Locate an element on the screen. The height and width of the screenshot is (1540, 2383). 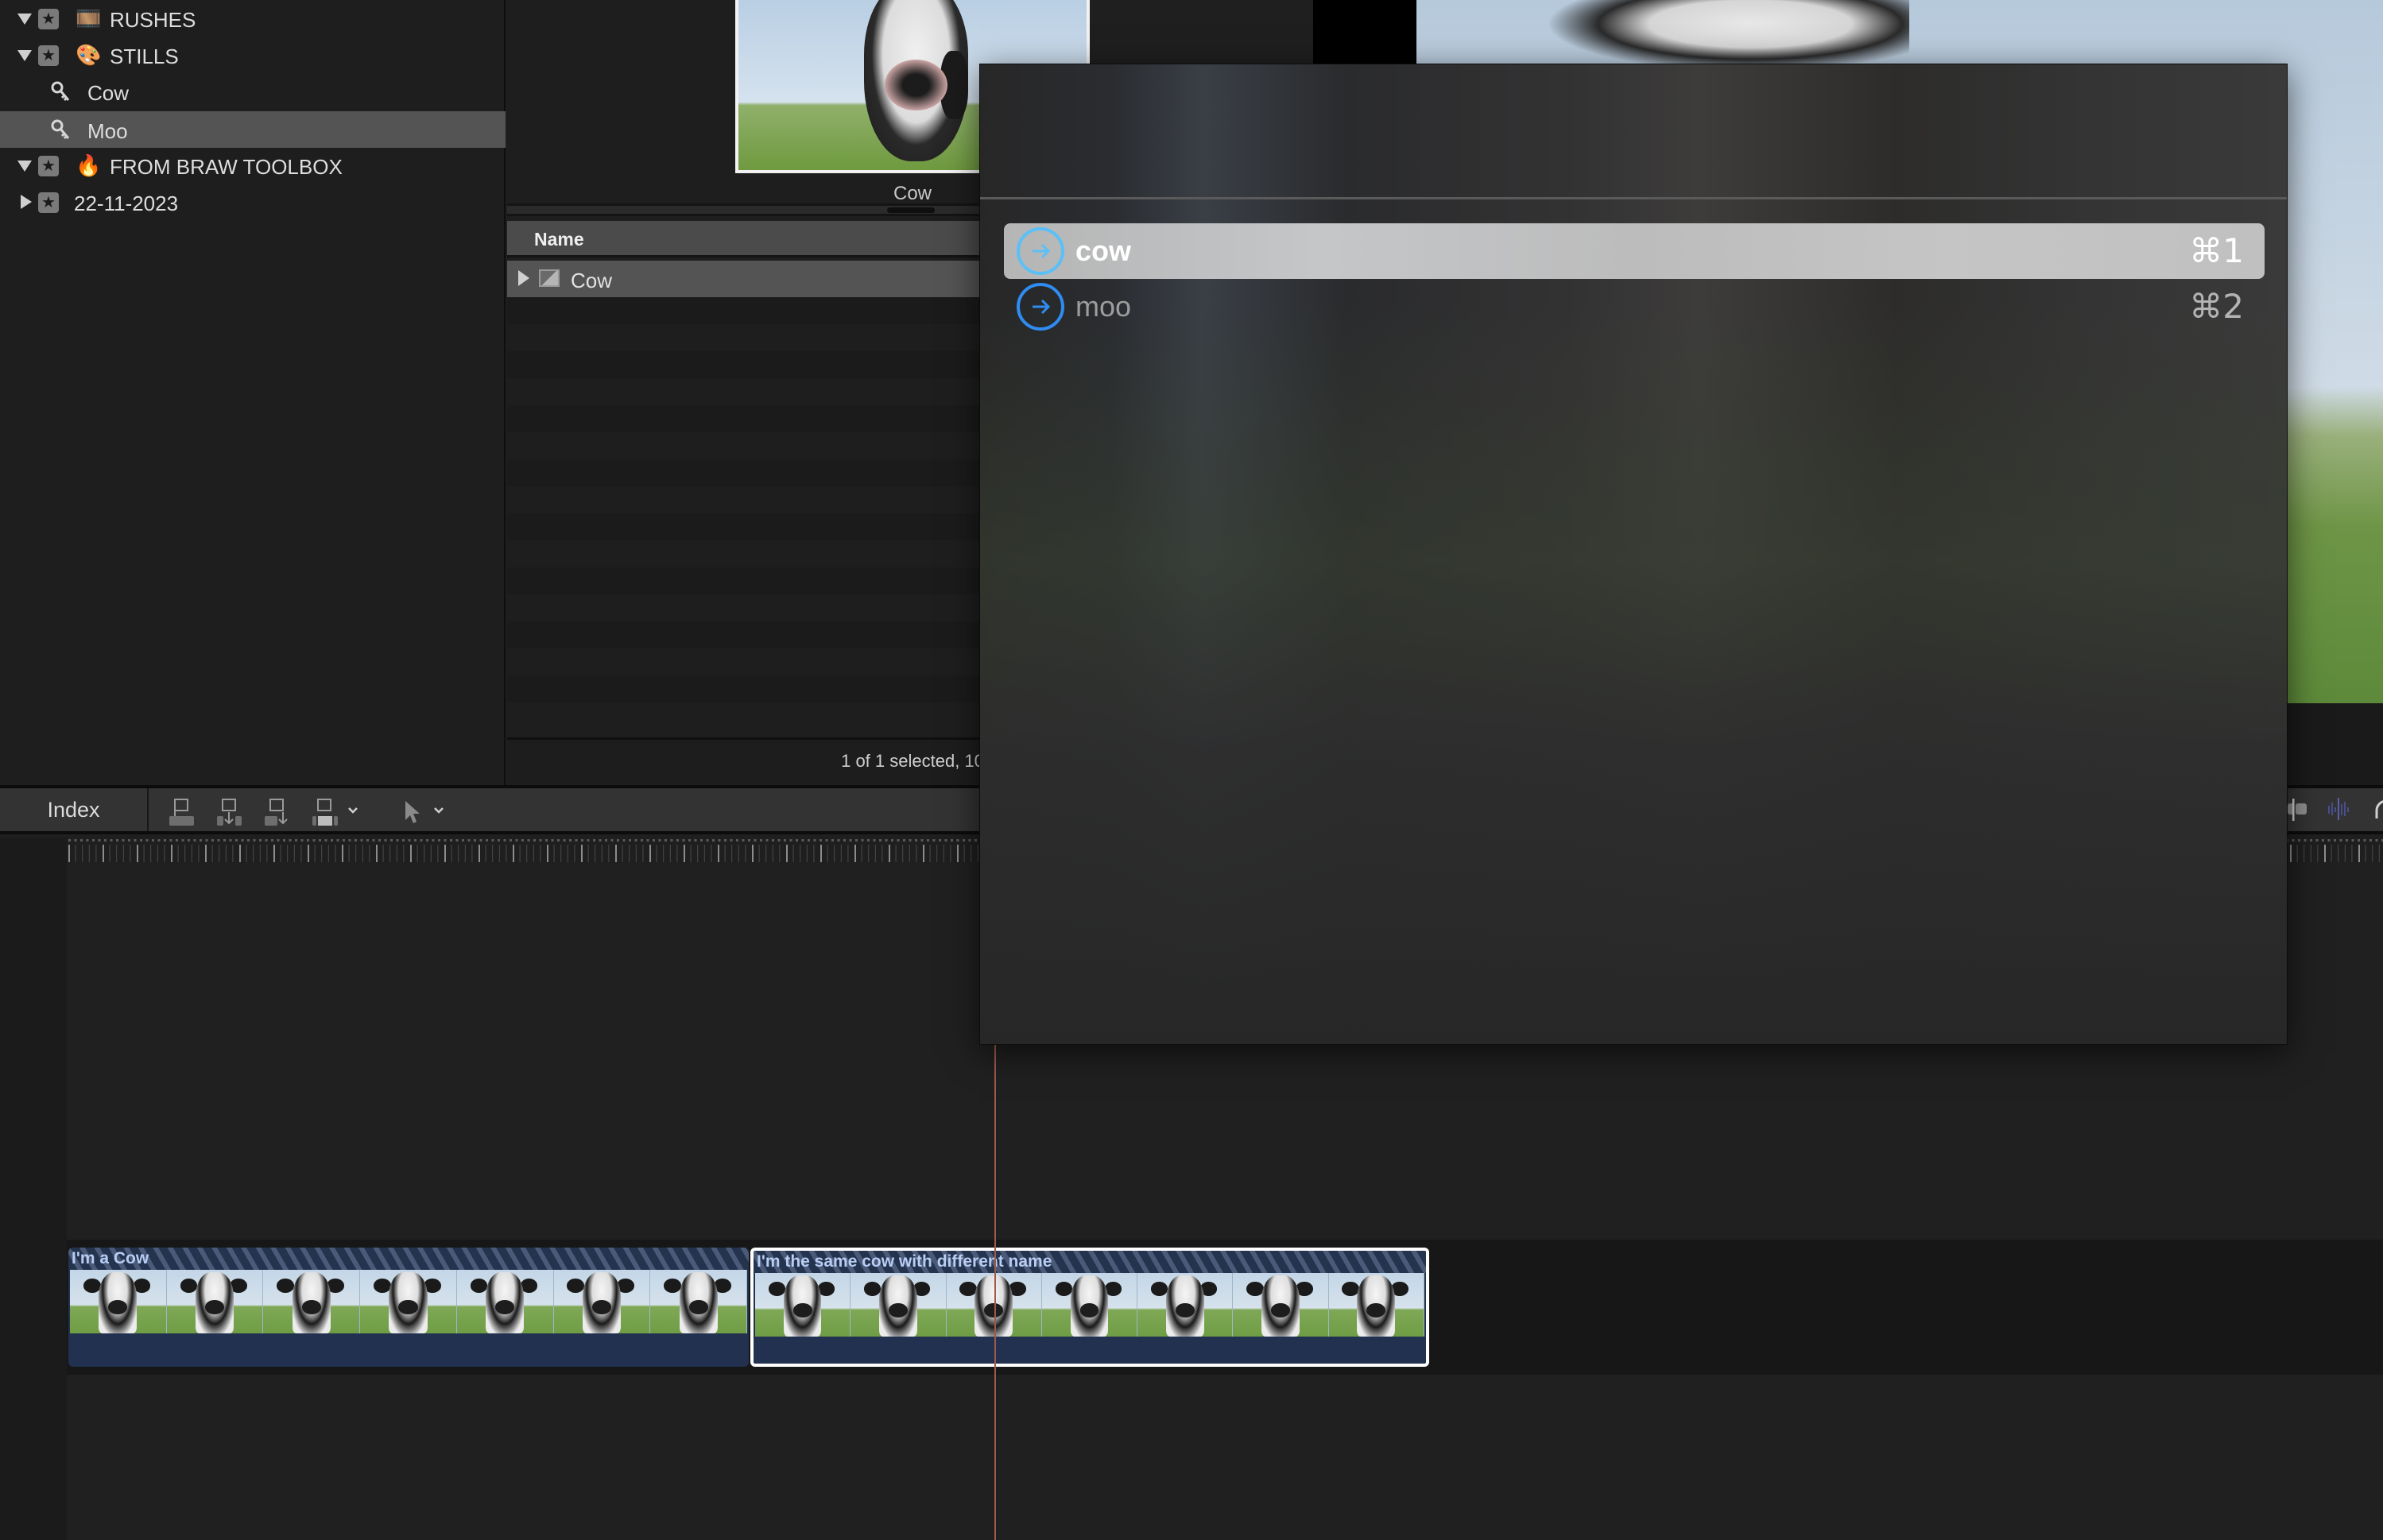
sidebar-item-22-11-2023: ★ 22-11-2023 is located at coordinates (253, 202).